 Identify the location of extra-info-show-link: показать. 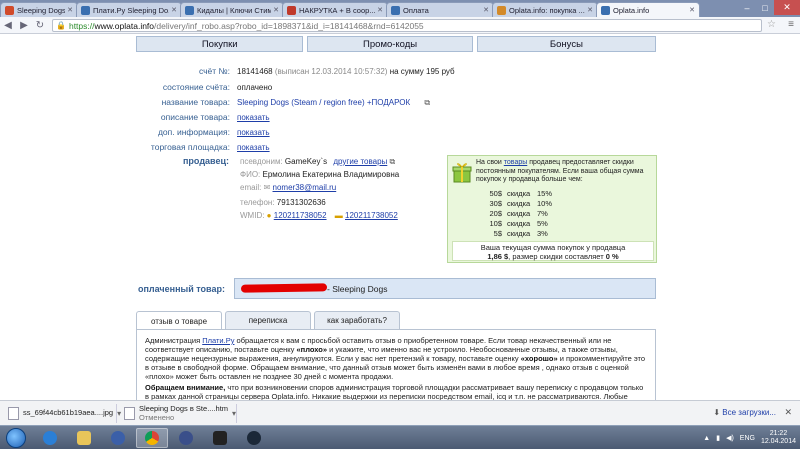
(253, 132).